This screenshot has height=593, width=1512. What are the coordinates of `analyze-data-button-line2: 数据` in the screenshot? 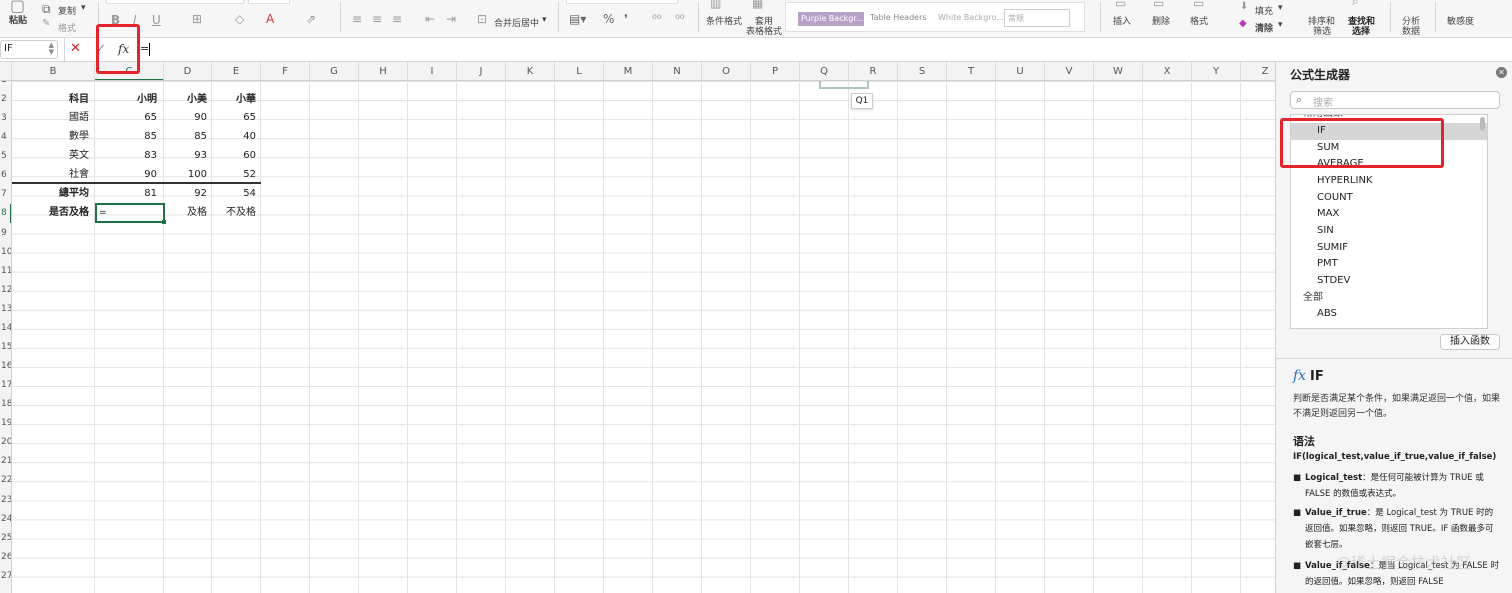 It's located at (1411, 30).